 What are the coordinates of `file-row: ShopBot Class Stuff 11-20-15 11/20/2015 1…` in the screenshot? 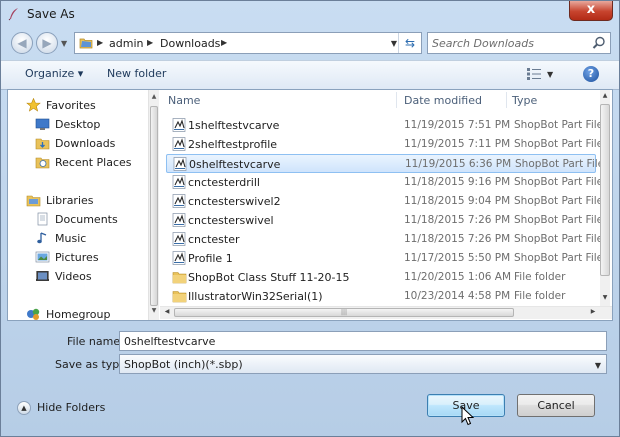 It's located at (381, 277).